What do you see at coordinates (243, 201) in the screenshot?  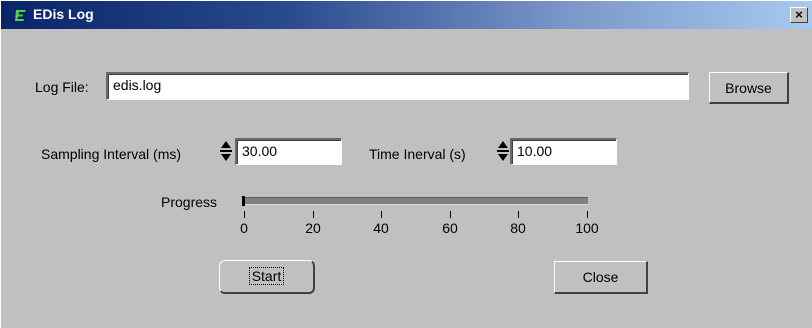 I see `progress-bar-start-marker` at bounding box center [243, 201].